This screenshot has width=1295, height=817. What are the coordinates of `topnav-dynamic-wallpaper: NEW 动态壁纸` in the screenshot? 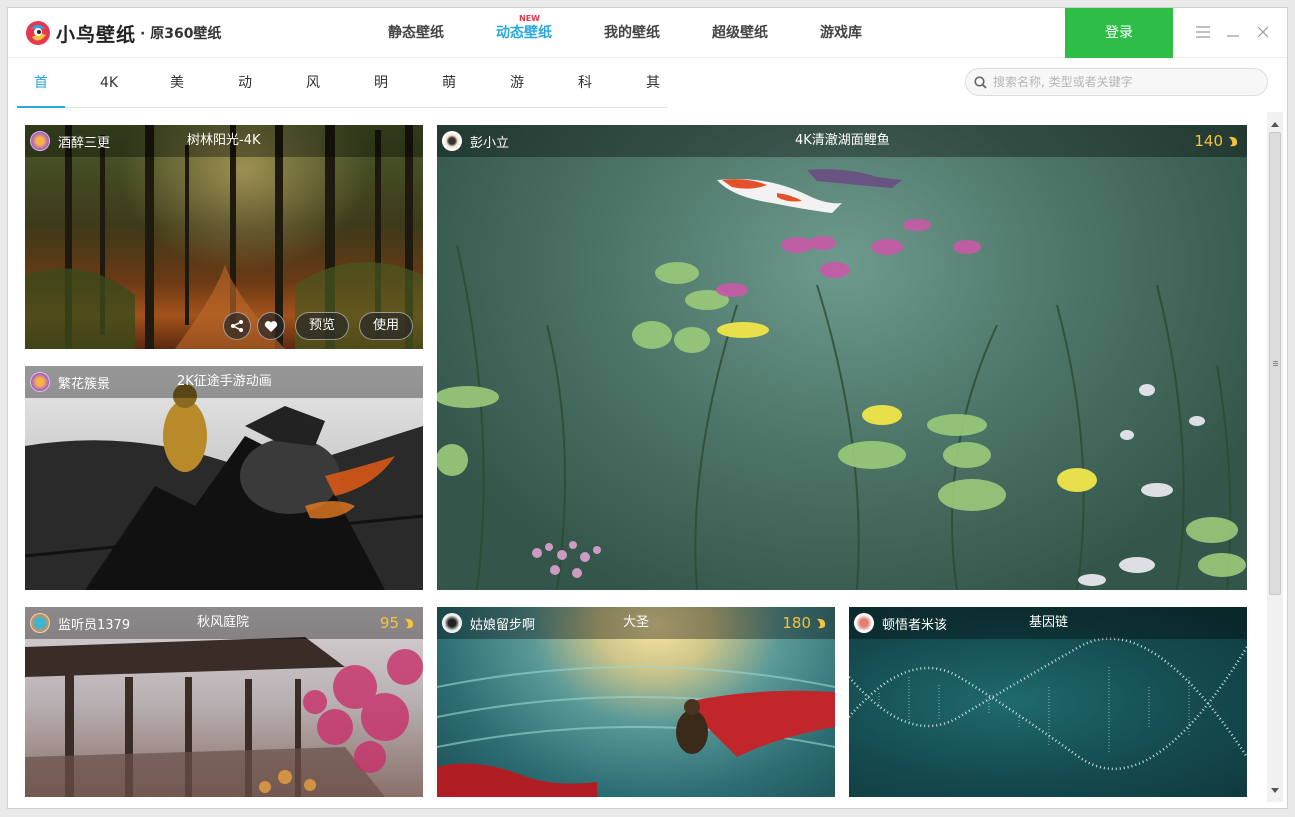 It's located at (524, 33).